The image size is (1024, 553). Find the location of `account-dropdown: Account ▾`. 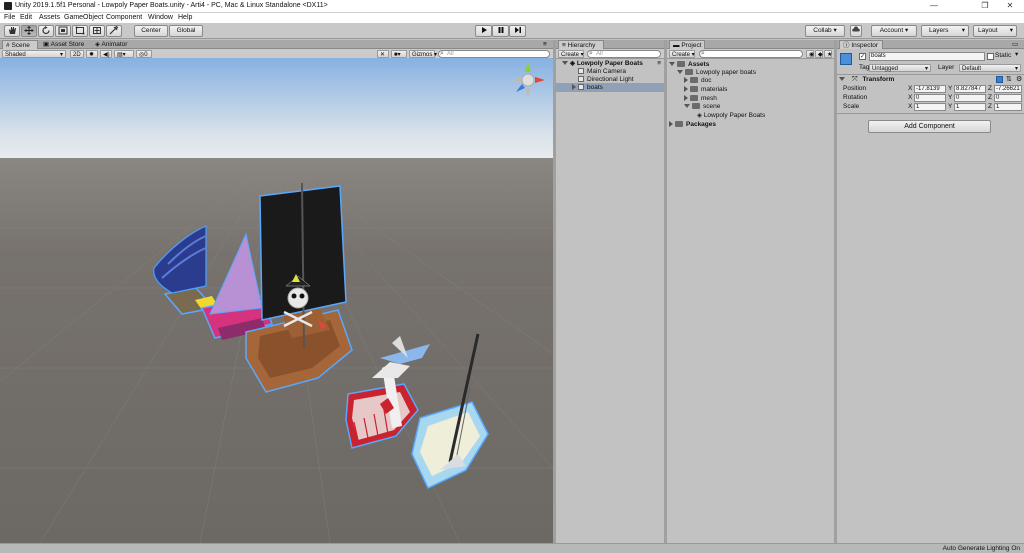

account-dropdown: Account ▾ is located at coordinates (894, 31).